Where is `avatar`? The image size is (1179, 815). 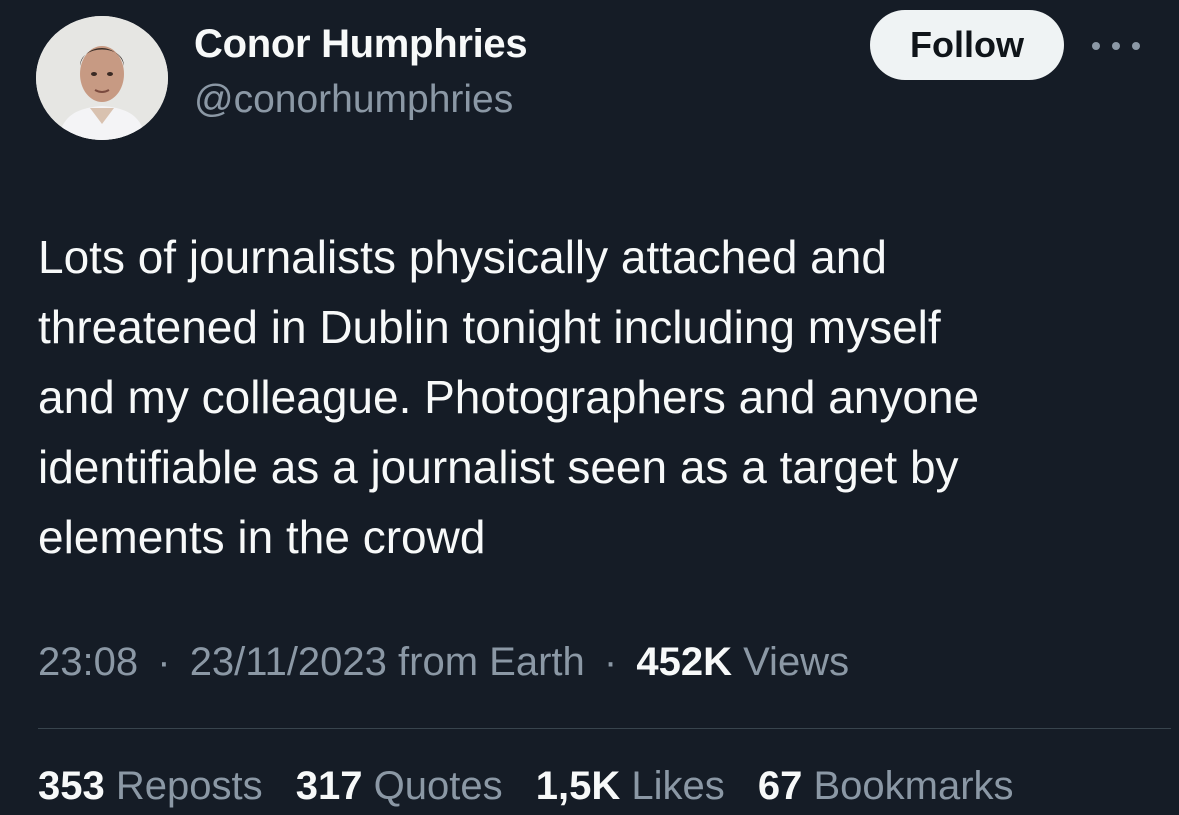
avatar is located at coordinates (102, 78).